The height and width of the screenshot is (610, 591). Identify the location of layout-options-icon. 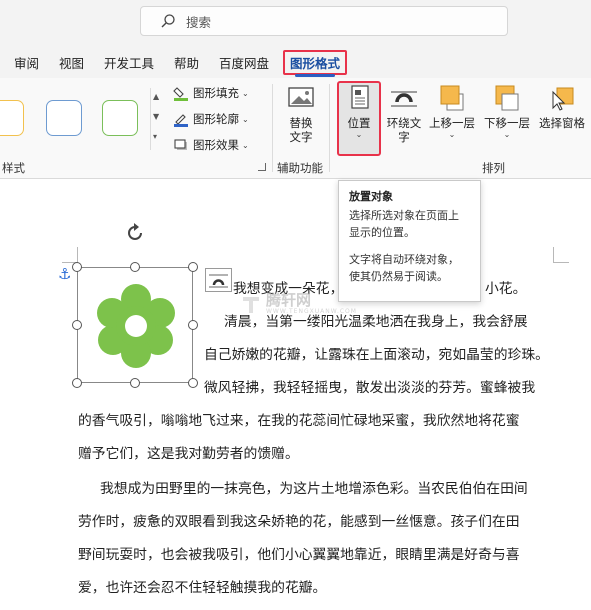
(218, 280).